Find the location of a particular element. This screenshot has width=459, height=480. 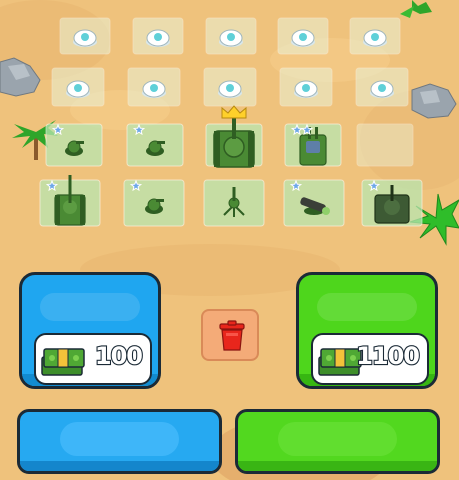

left-price-value: 100 is located at coordinates (119, 356).